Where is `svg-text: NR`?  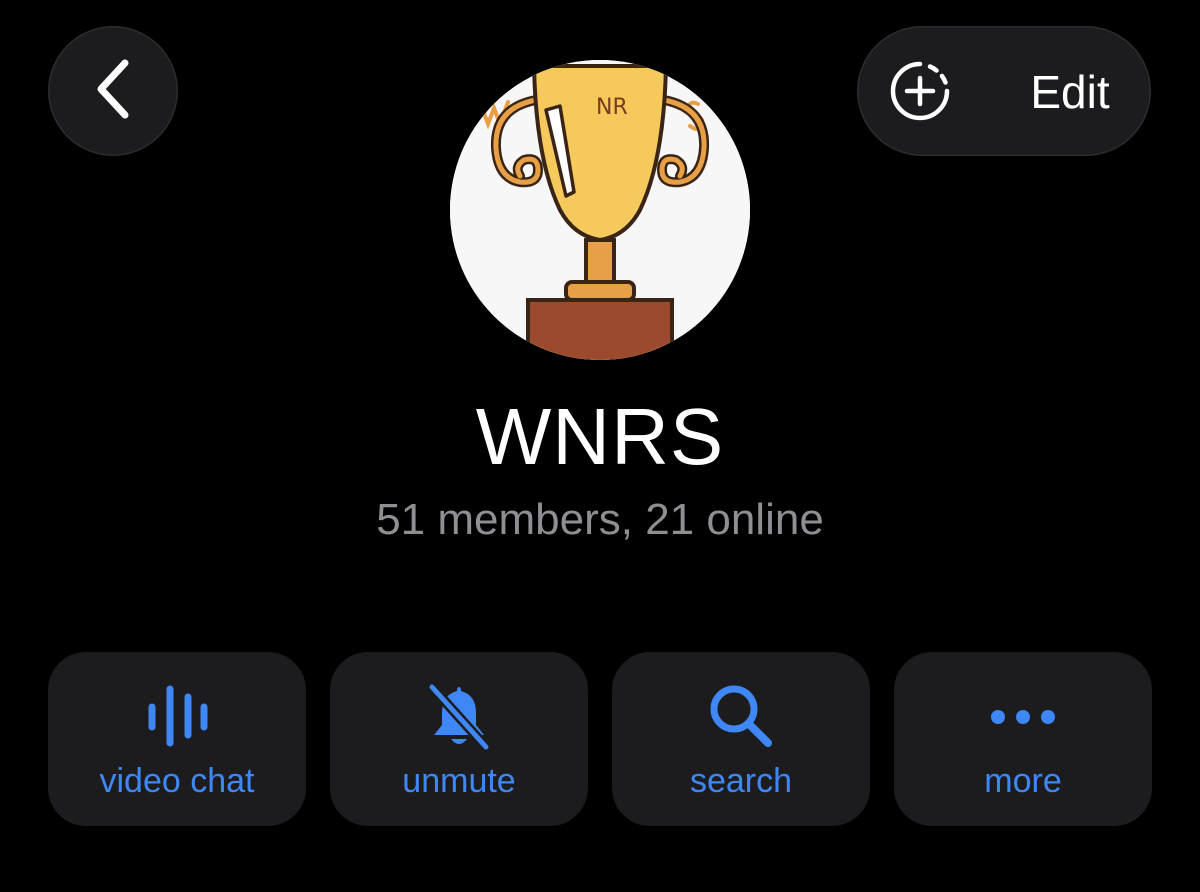
svg-text: NR is located at coordinates (612, 107).